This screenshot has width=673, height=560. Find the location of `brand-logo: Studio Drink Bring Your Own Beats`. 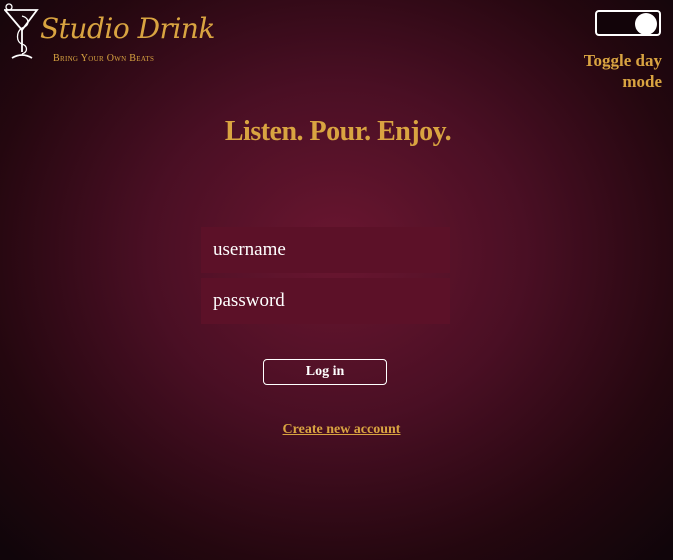

brand-logo: Studio Drink Bring Your Own Beats is located at coordinates (109, 34).